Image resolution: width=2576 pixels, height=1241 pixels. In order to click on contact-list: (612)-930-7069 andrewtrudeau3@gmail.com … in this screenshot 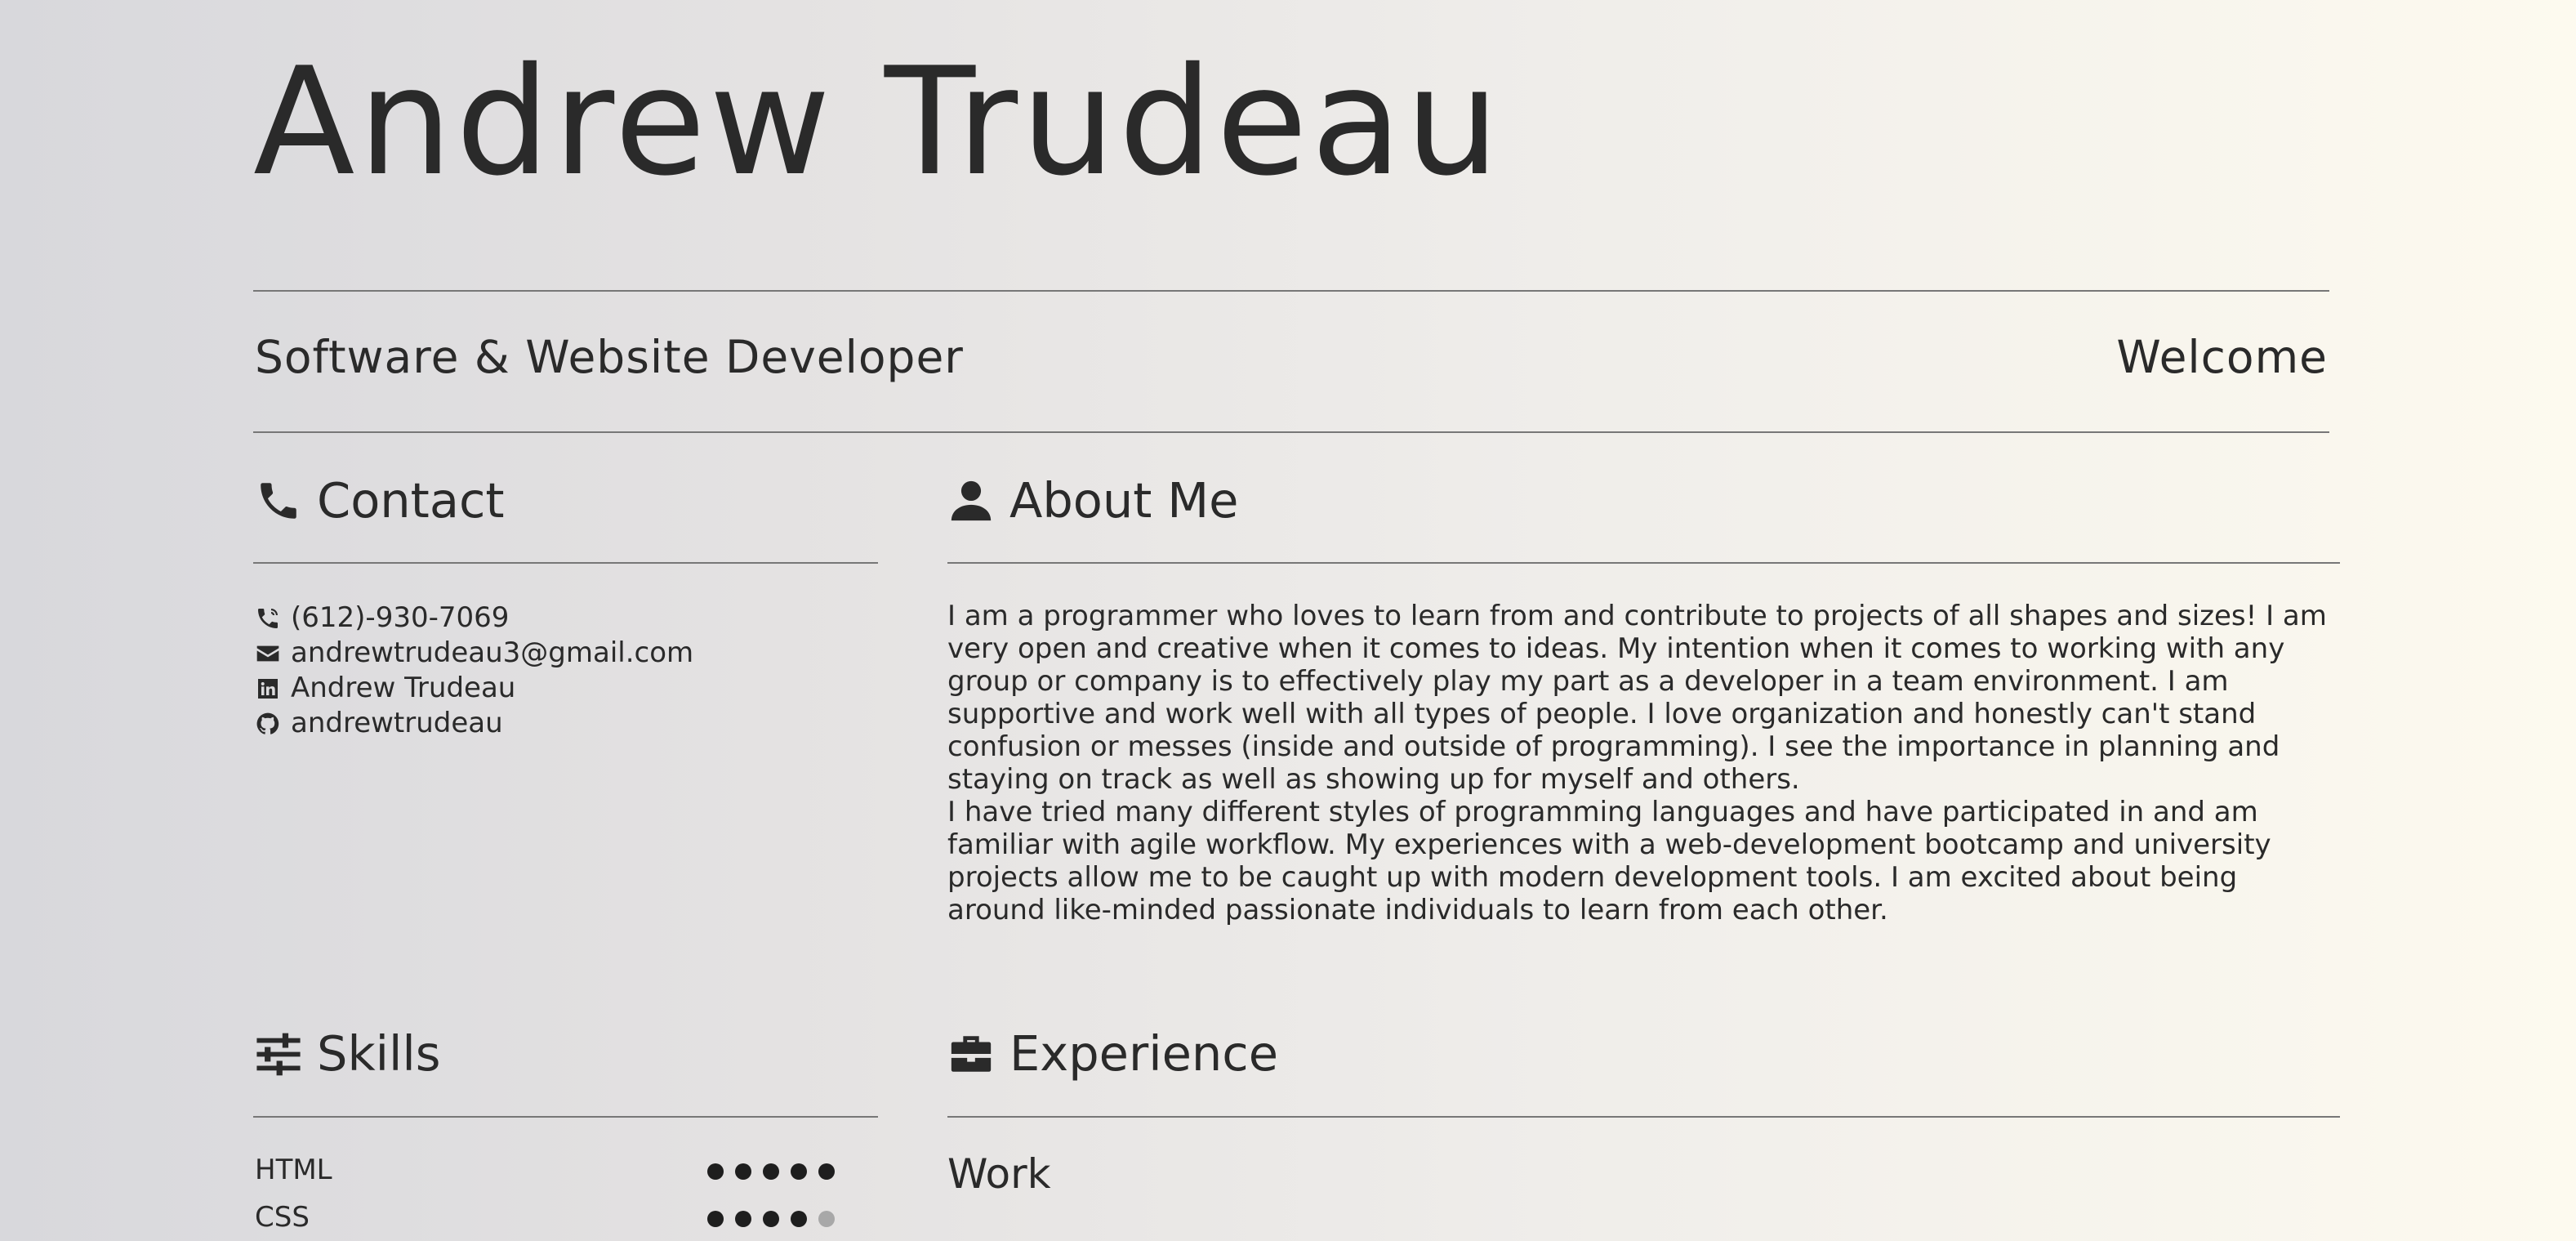, I will do `click(474, 670)`.